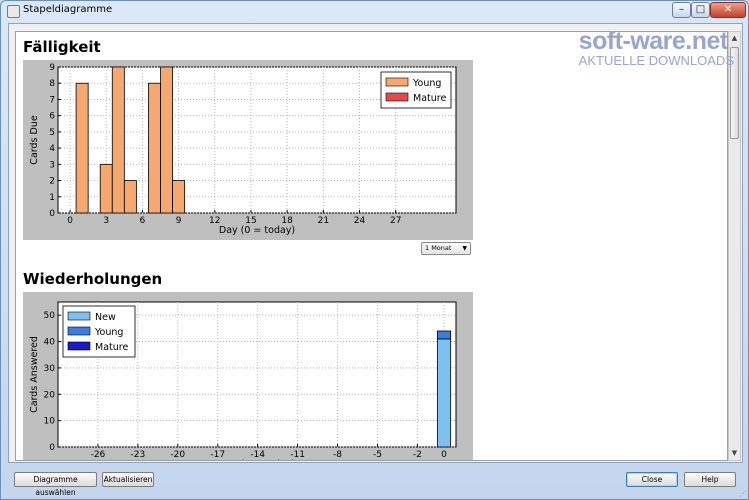 This screenshot has height=500, width=749. Describe the element at coordinates (62, 47) in the screenshot. I see `due-section-title: Fälligkeit` at that location.